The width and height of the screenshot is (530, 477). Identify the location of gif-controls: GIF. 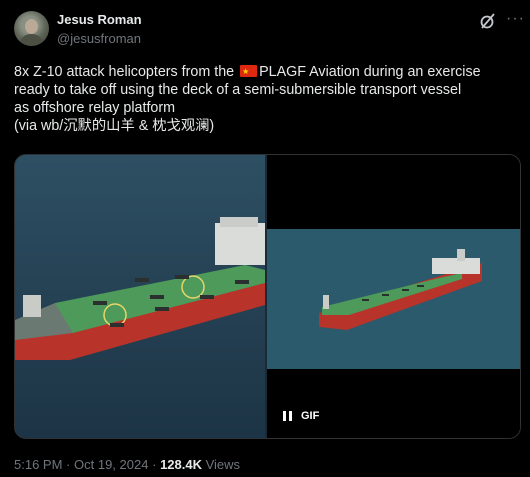
(301, 416).